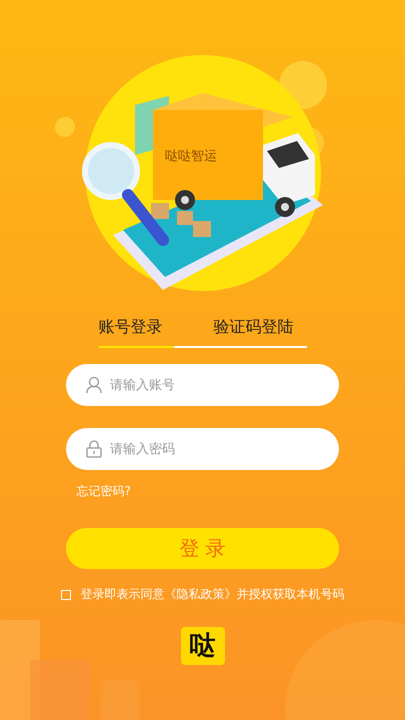  Describe the element at coordinates (202, 646) in the screenshot. I see `app-logo: 哒` at that location.